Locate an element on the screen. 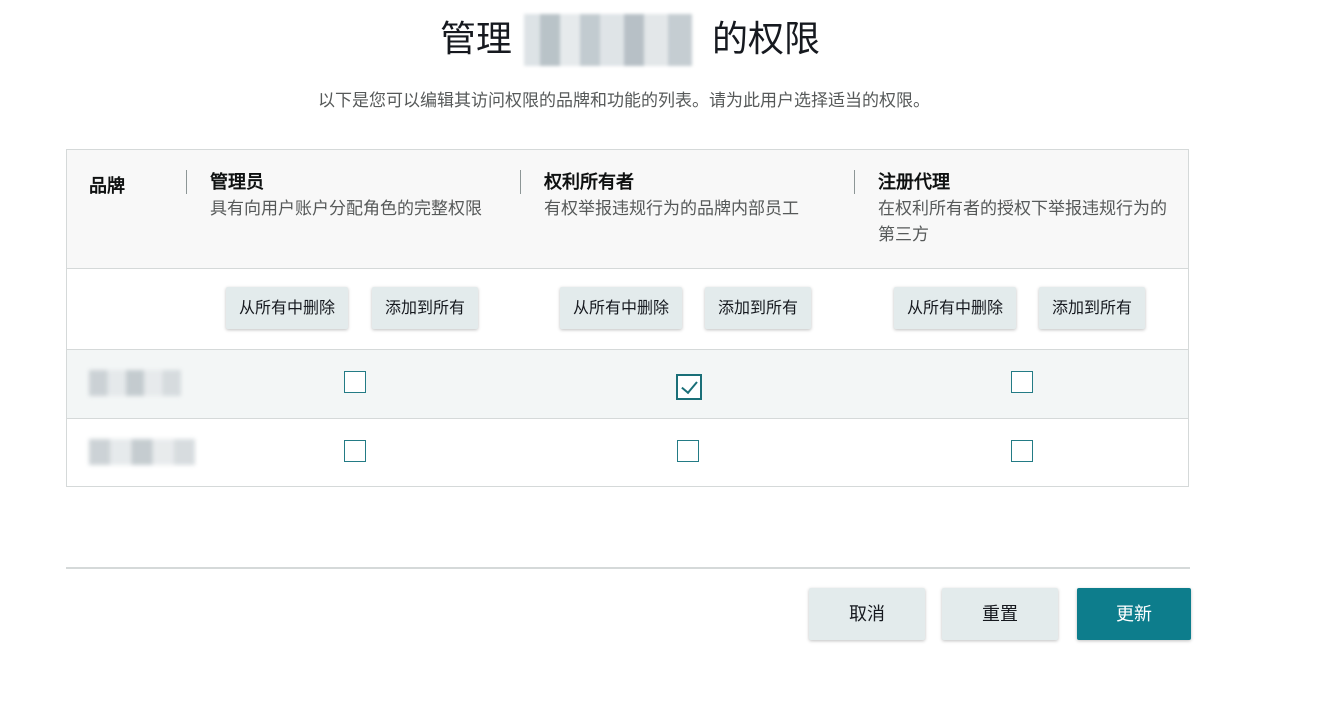 The image size is (1335, 722). title-prefix: 管理 is located at coordinates (475, 39).